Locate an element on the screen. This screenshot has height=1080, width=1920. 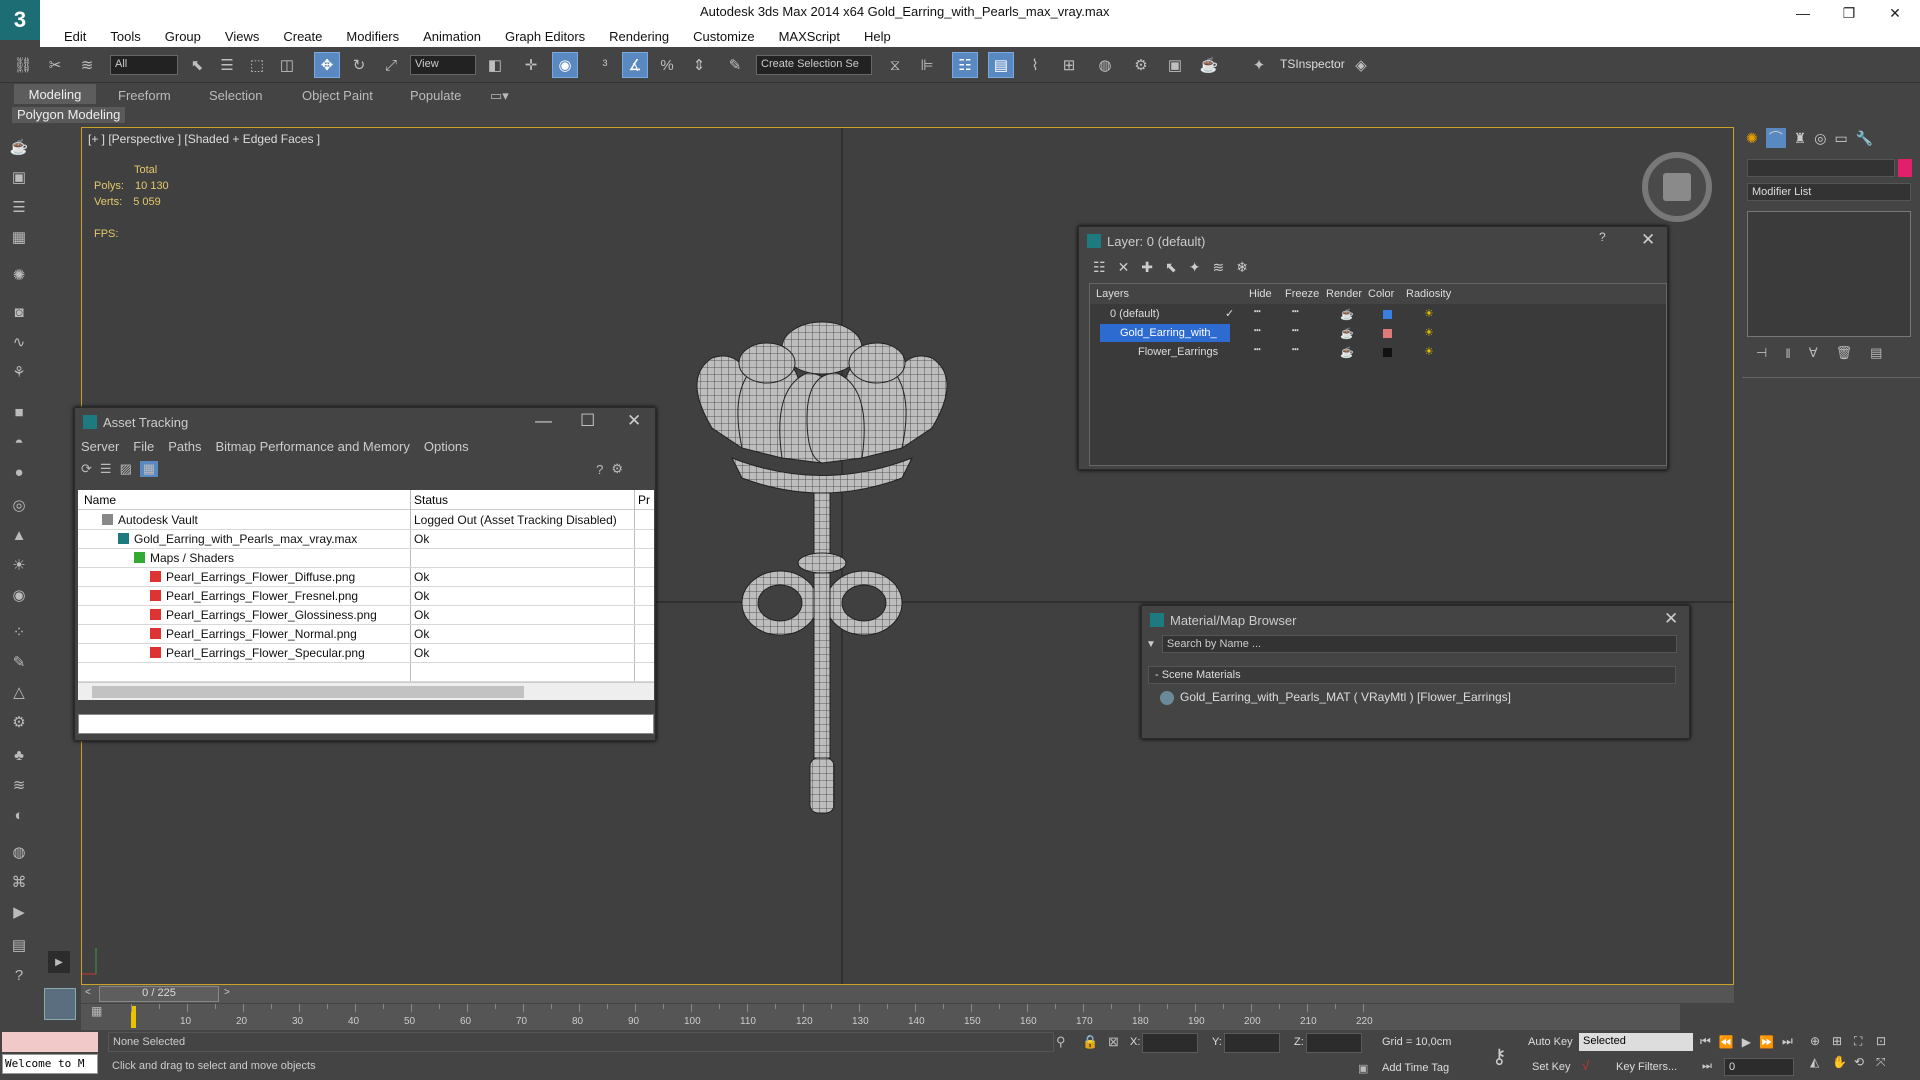
ribbon-options-icon: ▭▾ is located at coordinates (499, 96).